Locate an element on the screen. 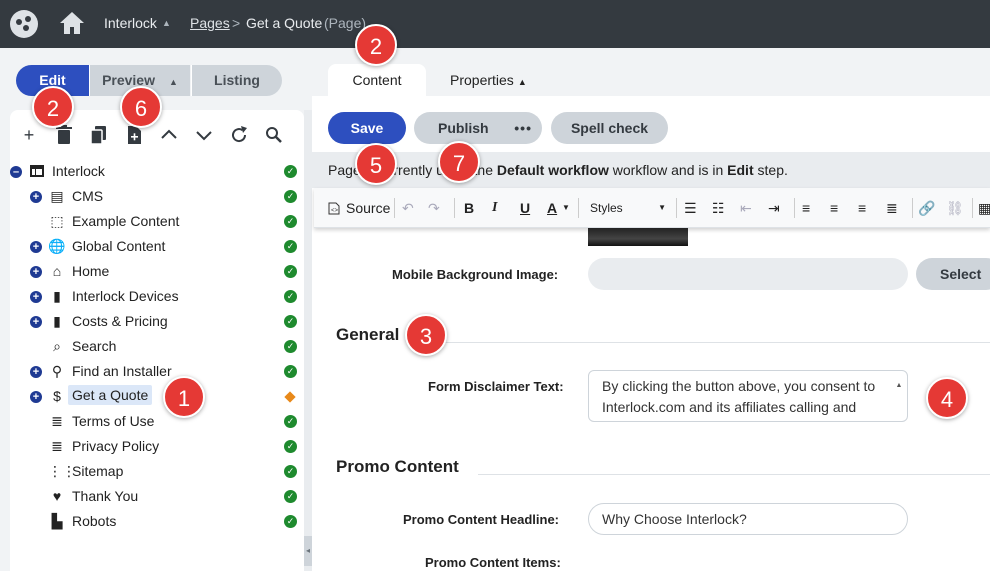  source-button: Source is located at coordinates (368, 208).